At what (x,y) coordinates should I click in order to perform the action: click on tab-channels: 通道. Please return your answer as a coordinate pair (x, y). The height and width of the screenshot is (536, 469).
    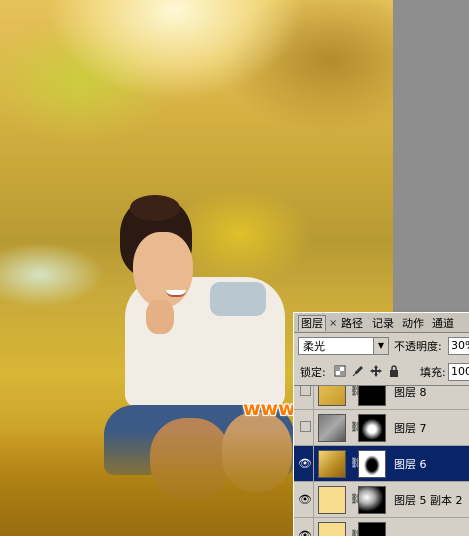
    Looking at the image, I should click on (443, 324).